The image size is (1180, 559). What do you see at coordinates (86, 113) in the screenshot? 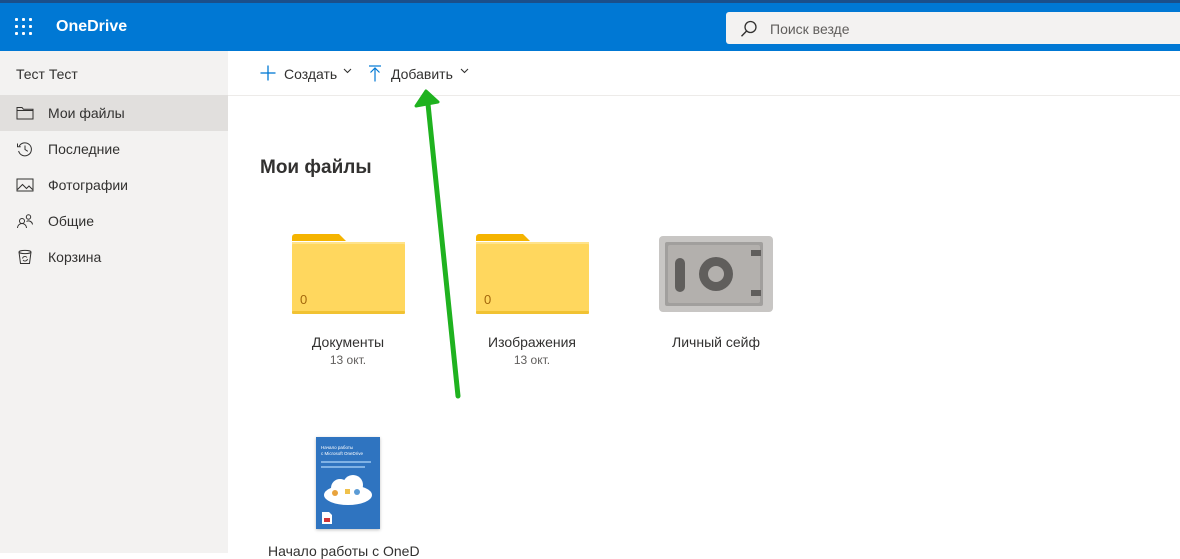
I see `sidebar-item-label: Мои файлы` at bounding box center [86, 113].